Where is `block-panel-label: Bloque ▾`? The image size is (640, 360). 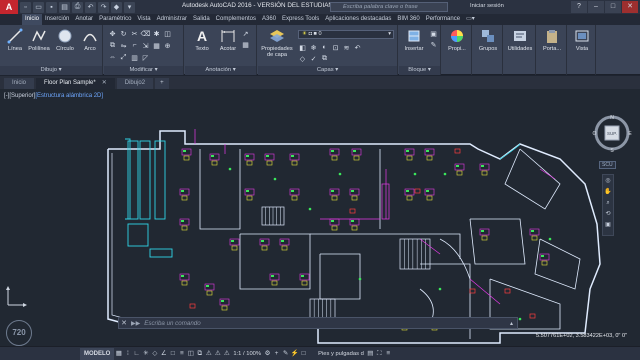
block-panel-label: Bloque ▾ is located at coordinates (419, 70).